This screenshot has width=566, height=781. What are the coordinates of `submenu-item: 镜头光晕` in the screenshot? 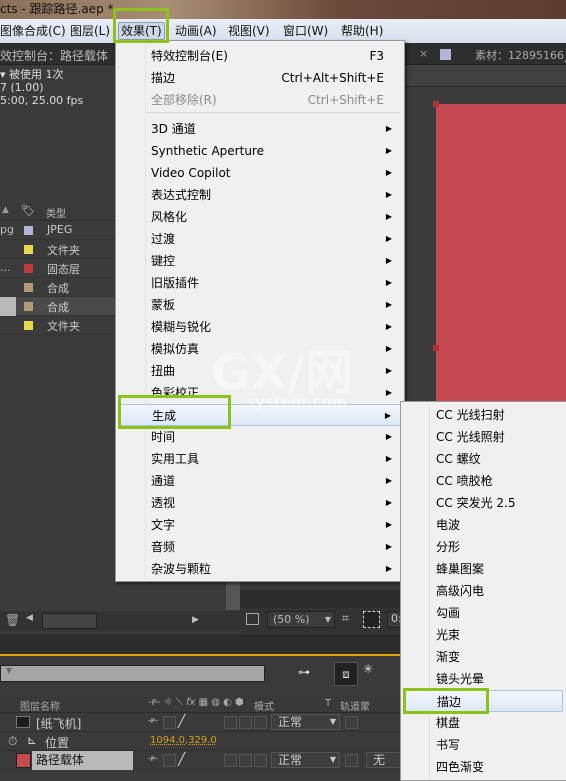 It's located at (483, 679).